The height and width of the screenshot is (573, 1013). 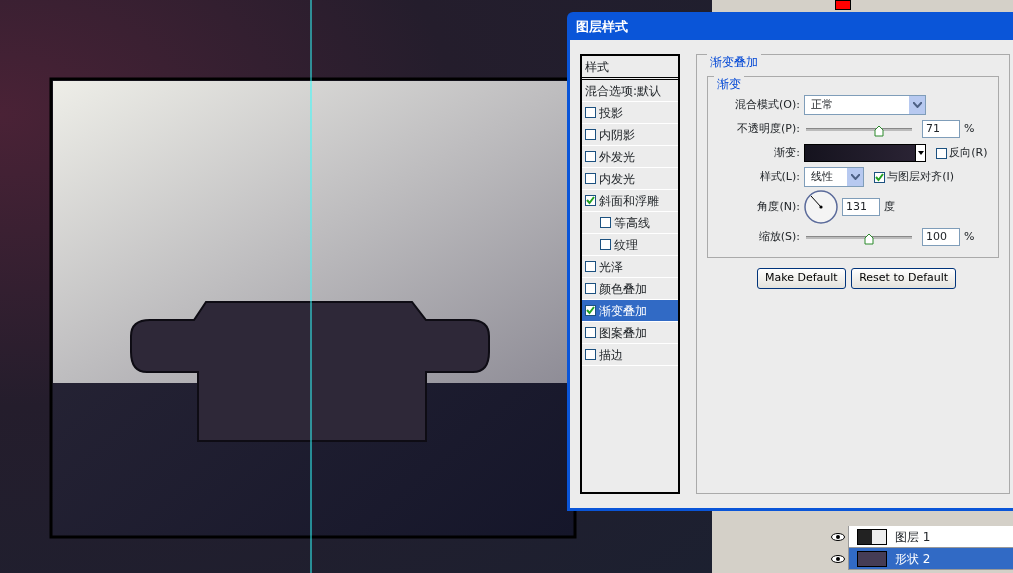 I want to click on style-label: 投影, so click(x=611, y=113).